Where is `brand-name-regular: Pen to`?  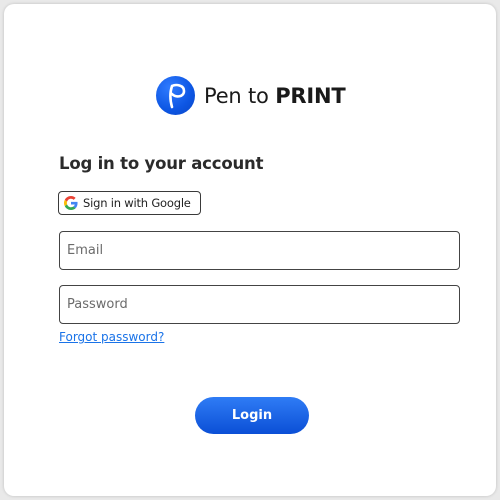 brand-name-regular: Pen to is located at coordinates (240, 95).